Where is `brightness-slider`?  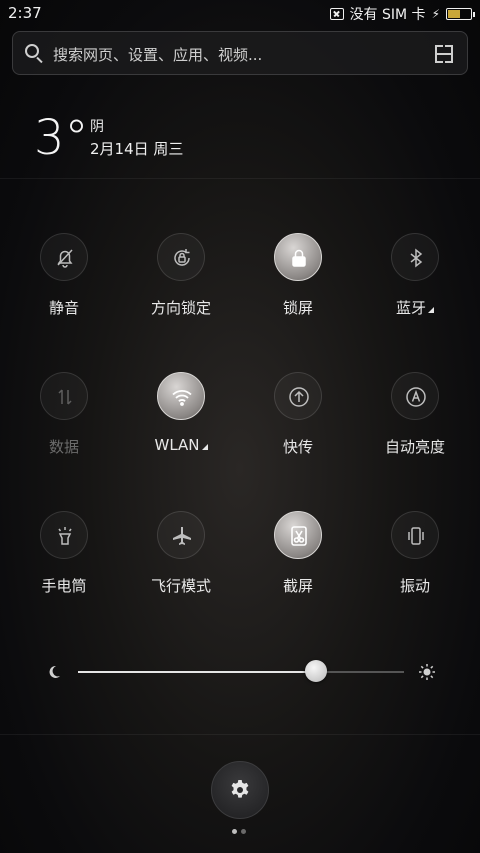
brightness-slider is located at coordinates (242, 672).